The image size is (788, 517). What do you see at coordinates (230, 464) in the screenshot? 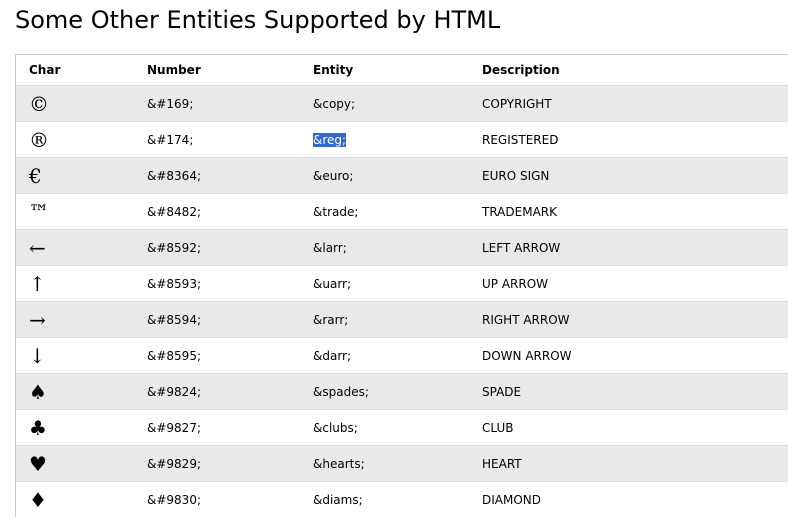
I see `number-cell: &#9829;` at bounding box center [230, 464].